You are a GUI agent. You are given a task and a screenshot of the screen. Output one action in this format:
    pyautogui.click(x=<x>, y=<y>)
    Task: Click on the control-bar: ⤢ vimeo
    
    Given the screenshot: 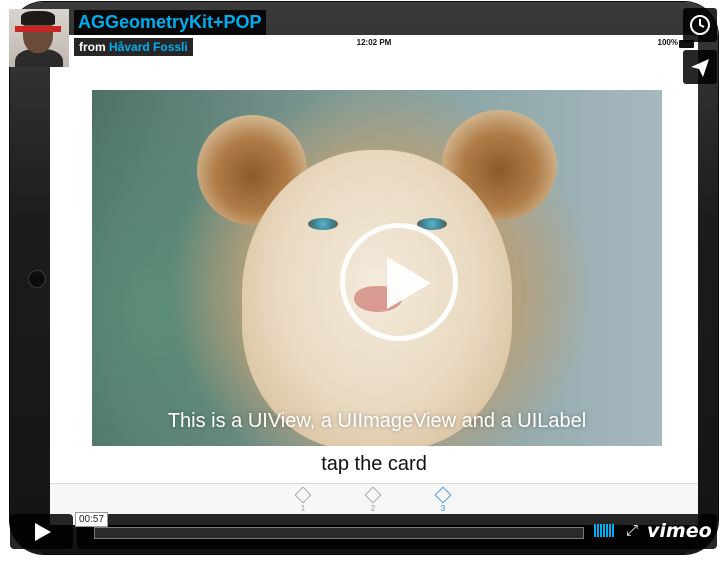 What is the action you would take?
    pyautogui.click(x=397, y=531)
    